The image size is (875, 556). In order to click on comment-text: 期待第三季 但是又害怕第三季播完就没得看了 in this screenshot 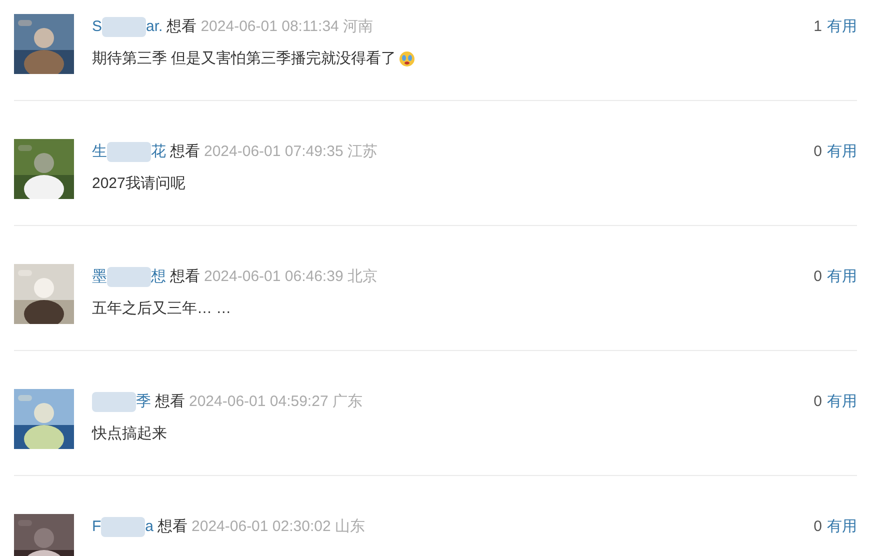, I will do `click(244, 59)`.